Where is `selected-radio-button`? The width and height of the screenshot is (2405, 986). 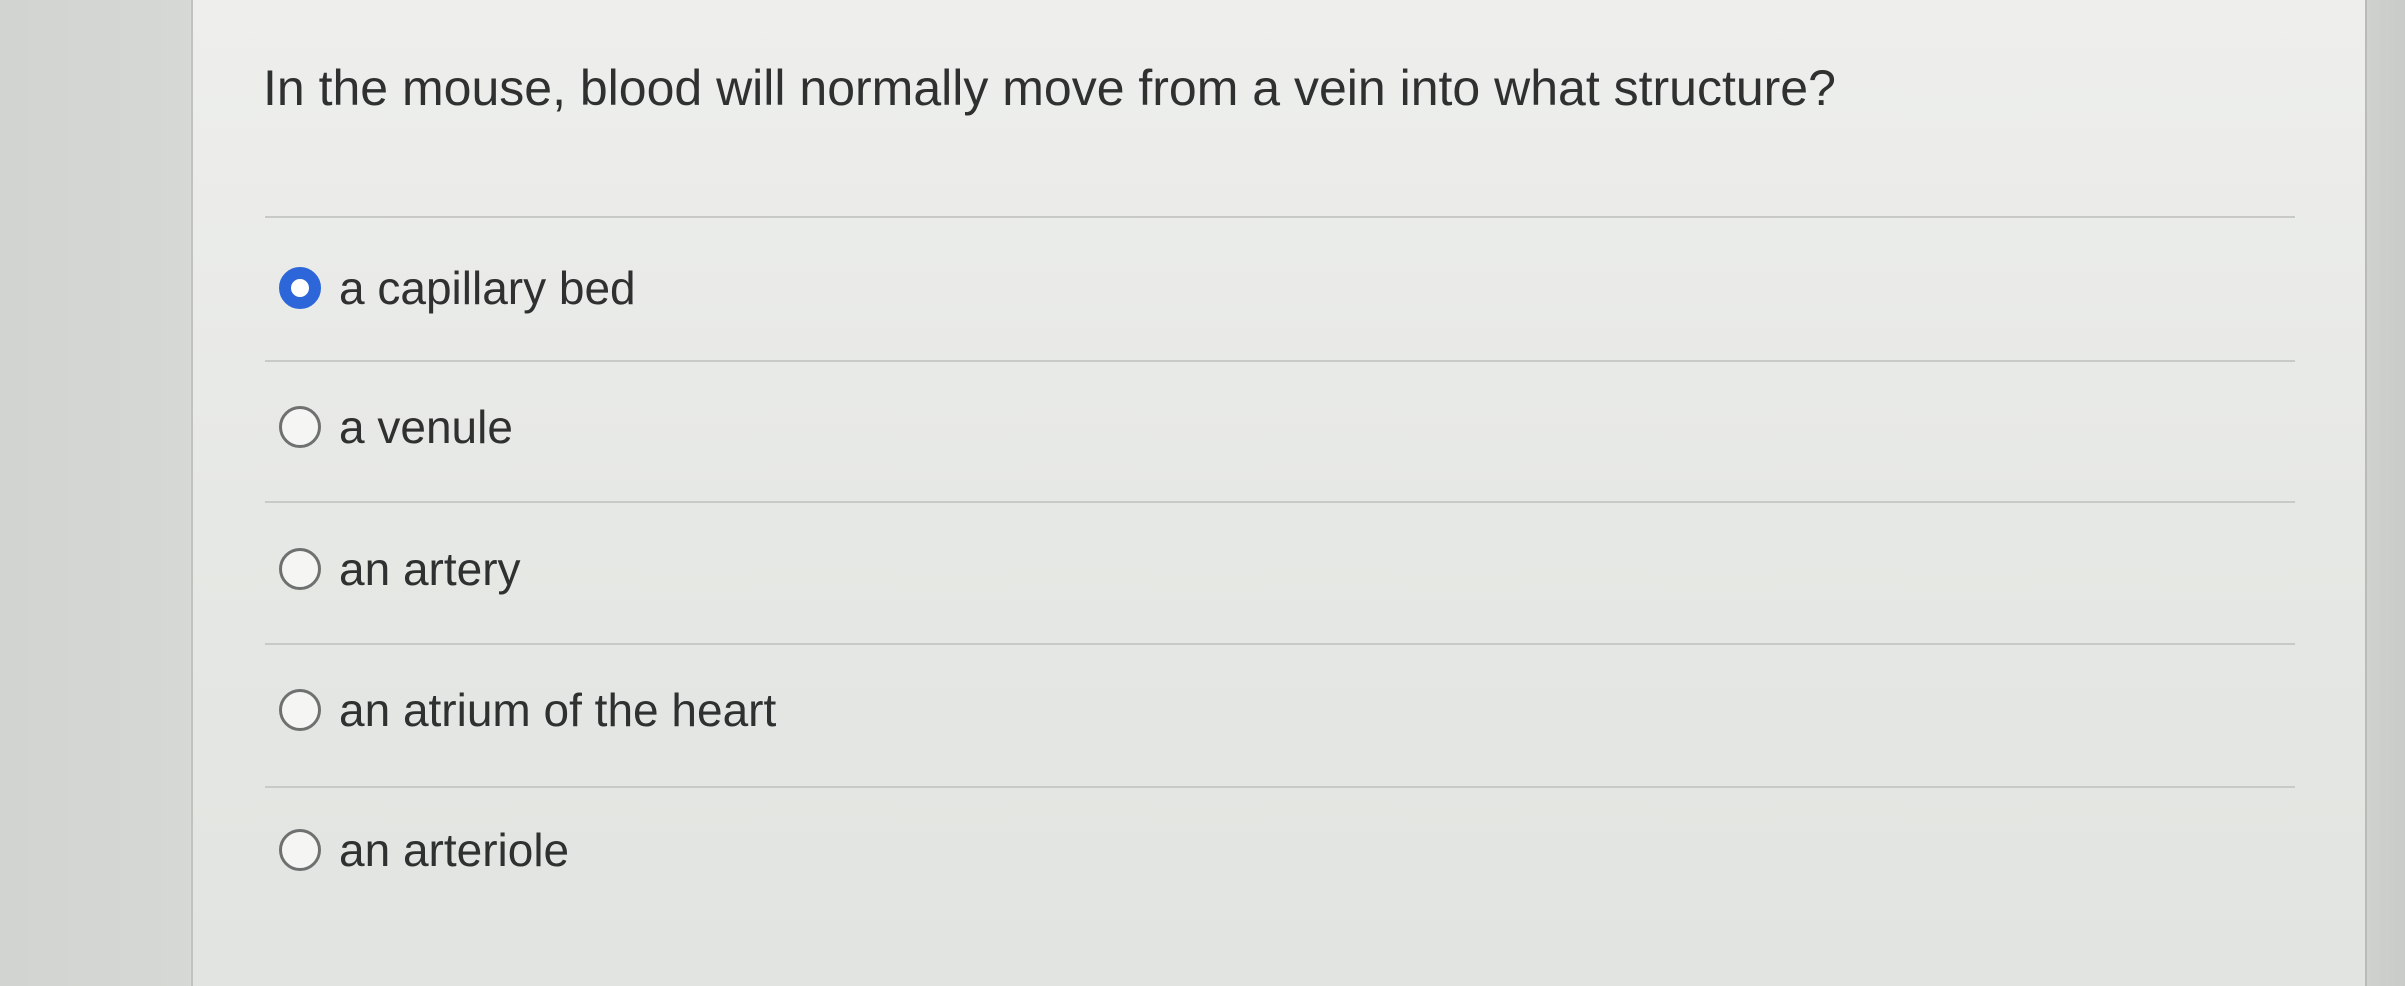 selected-radio-button is located at coordinates (300, 288).